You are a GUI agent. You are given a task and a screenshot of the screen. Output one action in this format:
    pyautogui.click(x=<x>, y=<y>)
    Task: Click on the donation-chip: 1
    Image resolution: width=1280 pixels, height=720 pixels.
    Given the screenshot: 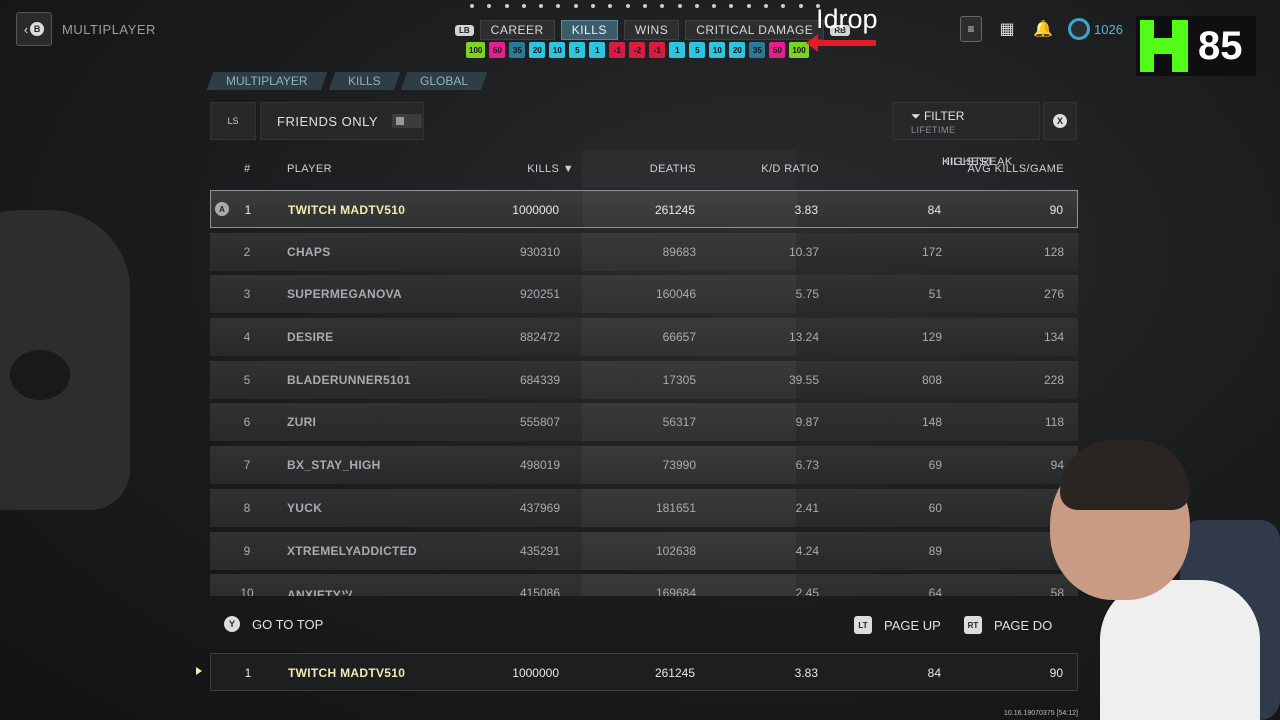 What is the action you would take?
    pyautogui.click(x=677, y=50)
    